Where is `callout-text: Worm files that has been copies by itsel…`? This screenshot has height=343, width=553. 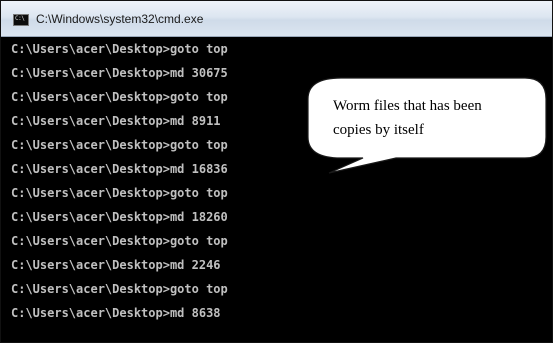 callout-text: Worm files that has been copies by itsel… is located at coordinates (433, 118).